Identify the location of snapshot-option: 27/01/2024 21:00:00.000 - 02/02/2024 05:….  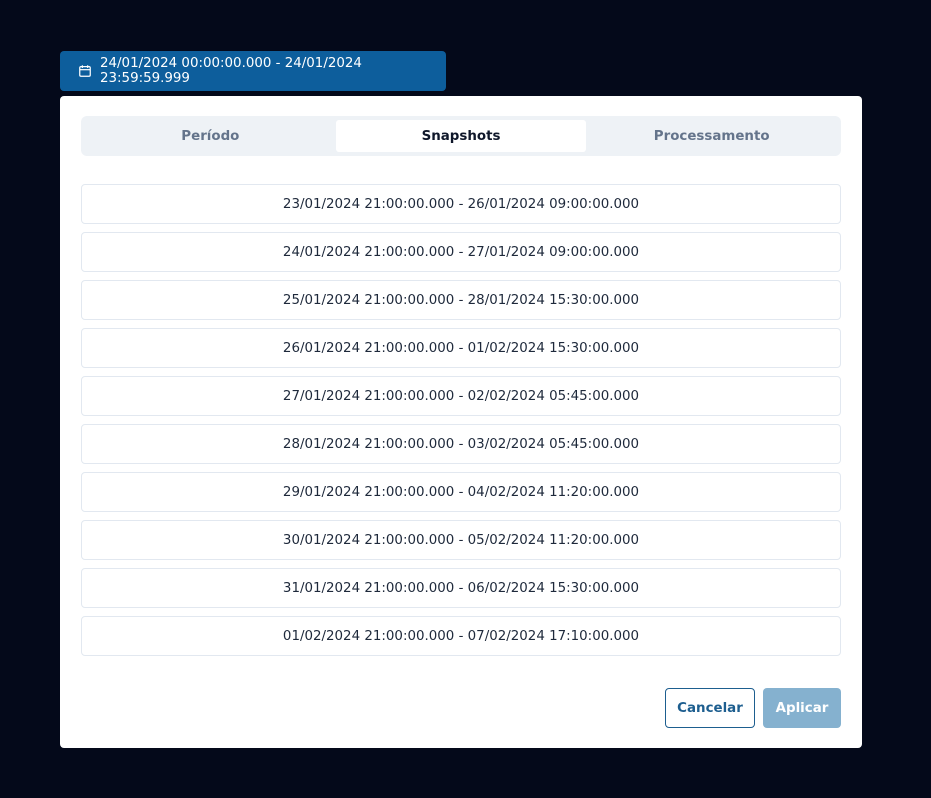
(461, 396).